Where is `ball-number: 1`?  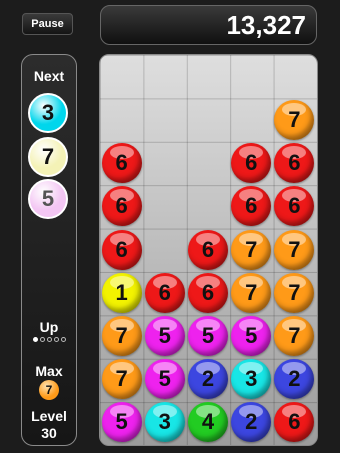 ball-number: 1 is located at coordinates (121, 292).